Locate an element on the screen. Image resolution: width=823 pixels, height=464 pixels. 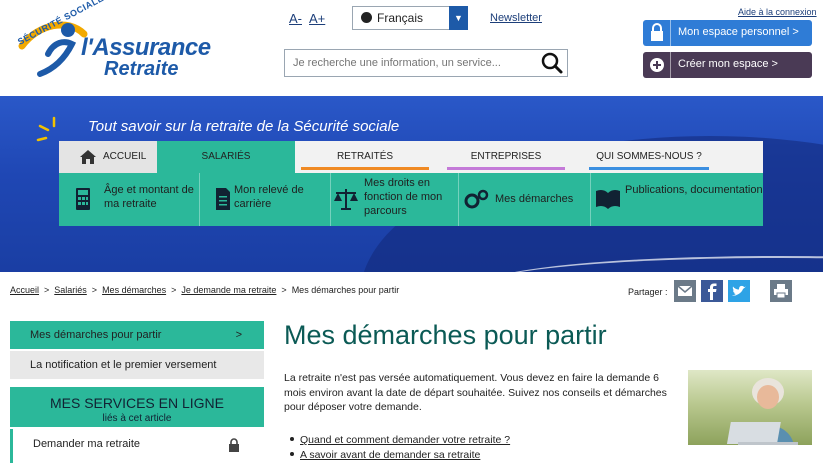
search-box is located at coordinates (426, 63).